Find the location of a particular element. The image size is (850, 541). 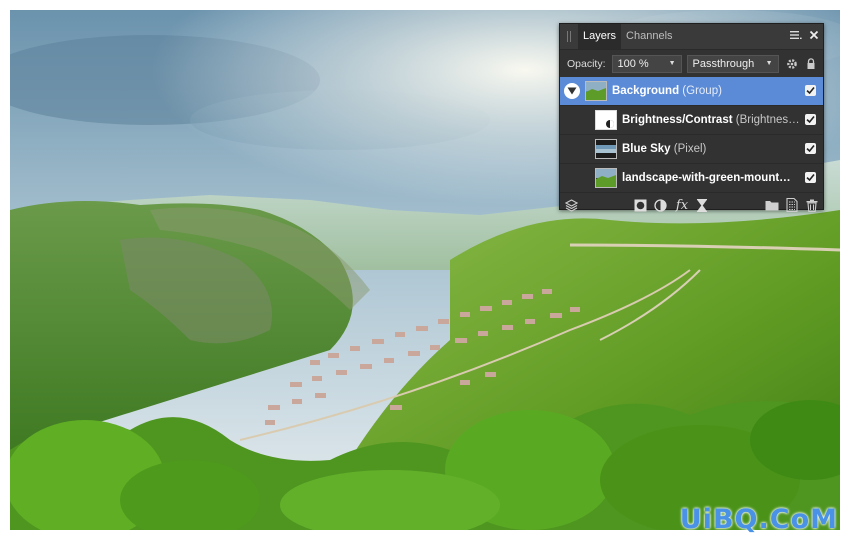

new-layer-icon is located at coordinates (792, 205).